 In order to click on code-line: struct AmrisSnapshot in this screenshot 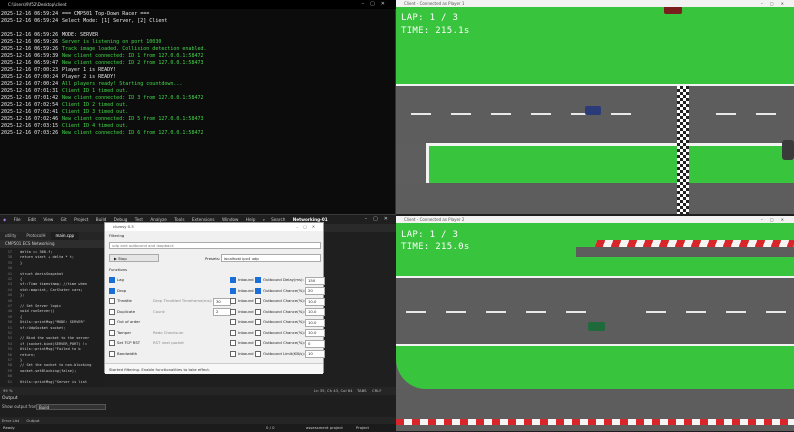, I will do `click(41, 274)`.